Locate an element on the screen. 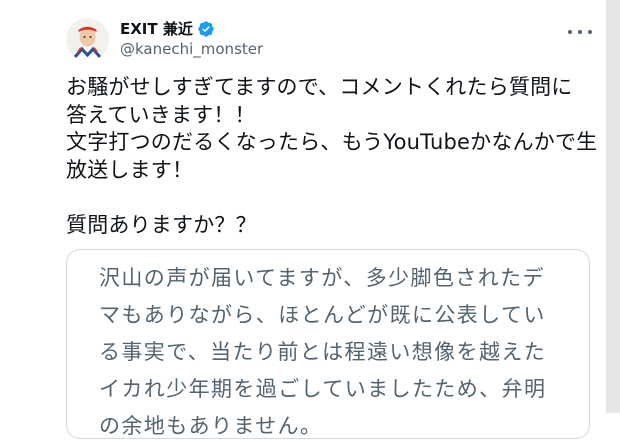 This screenshot has width=620, height=445. window-edge is located at coordinates (613, 206).